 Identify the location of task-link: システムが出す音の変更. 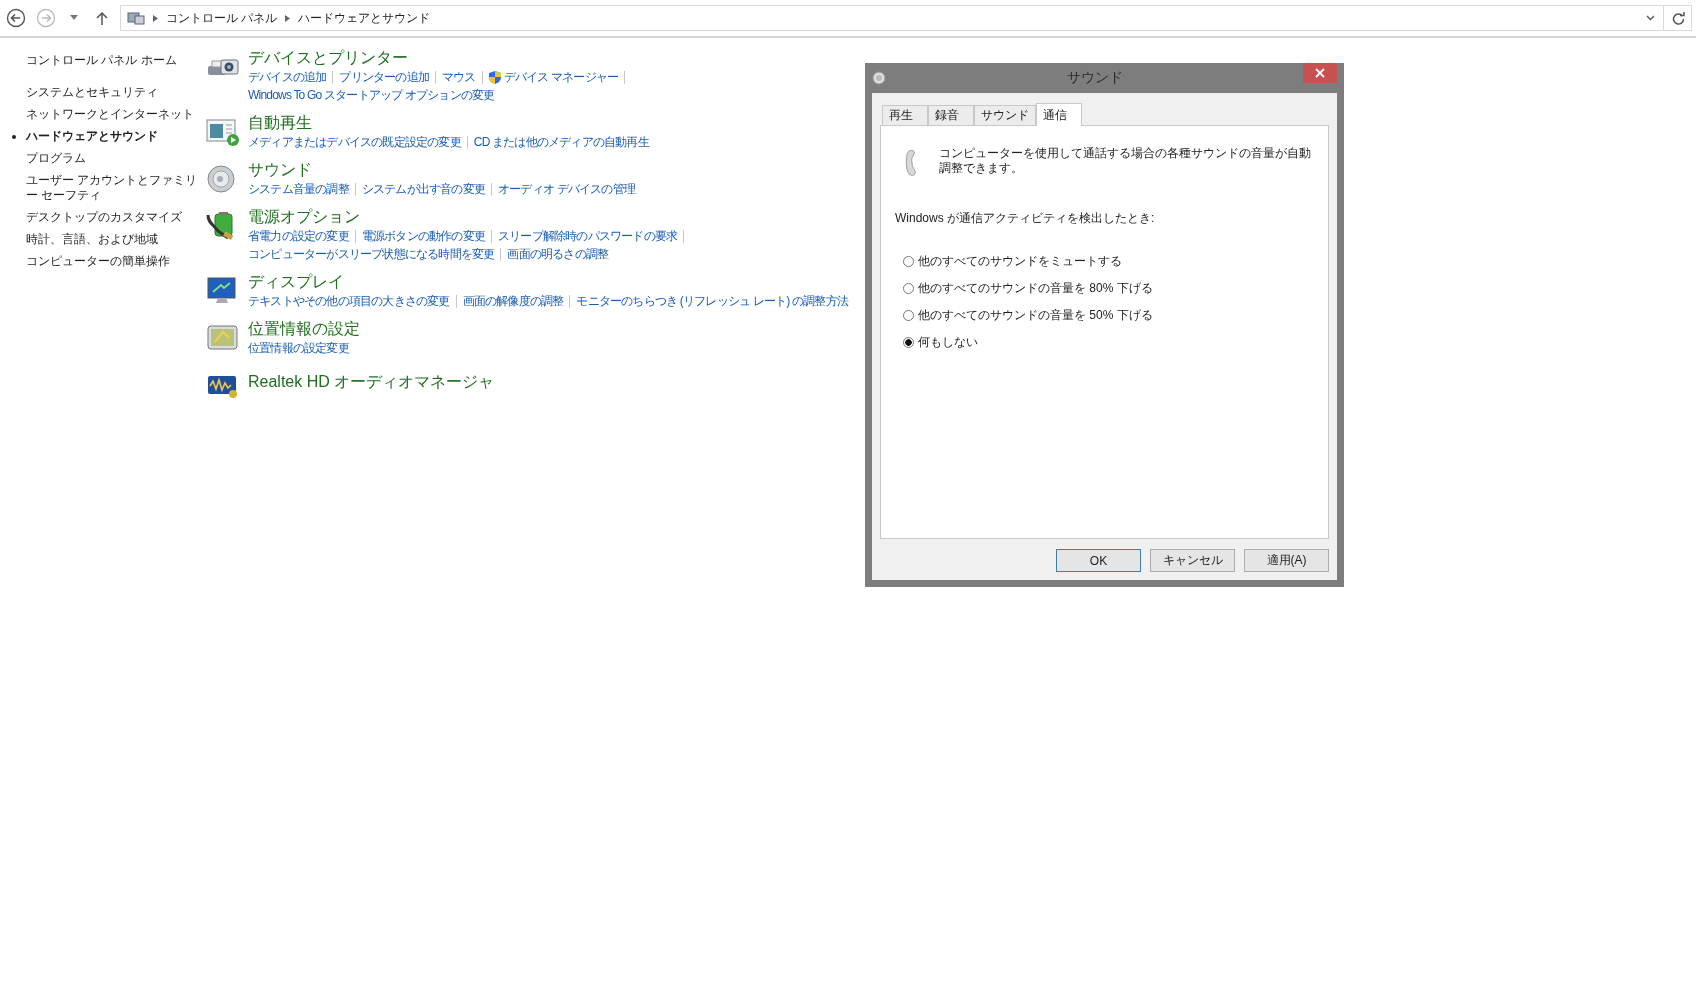
(423, 189).